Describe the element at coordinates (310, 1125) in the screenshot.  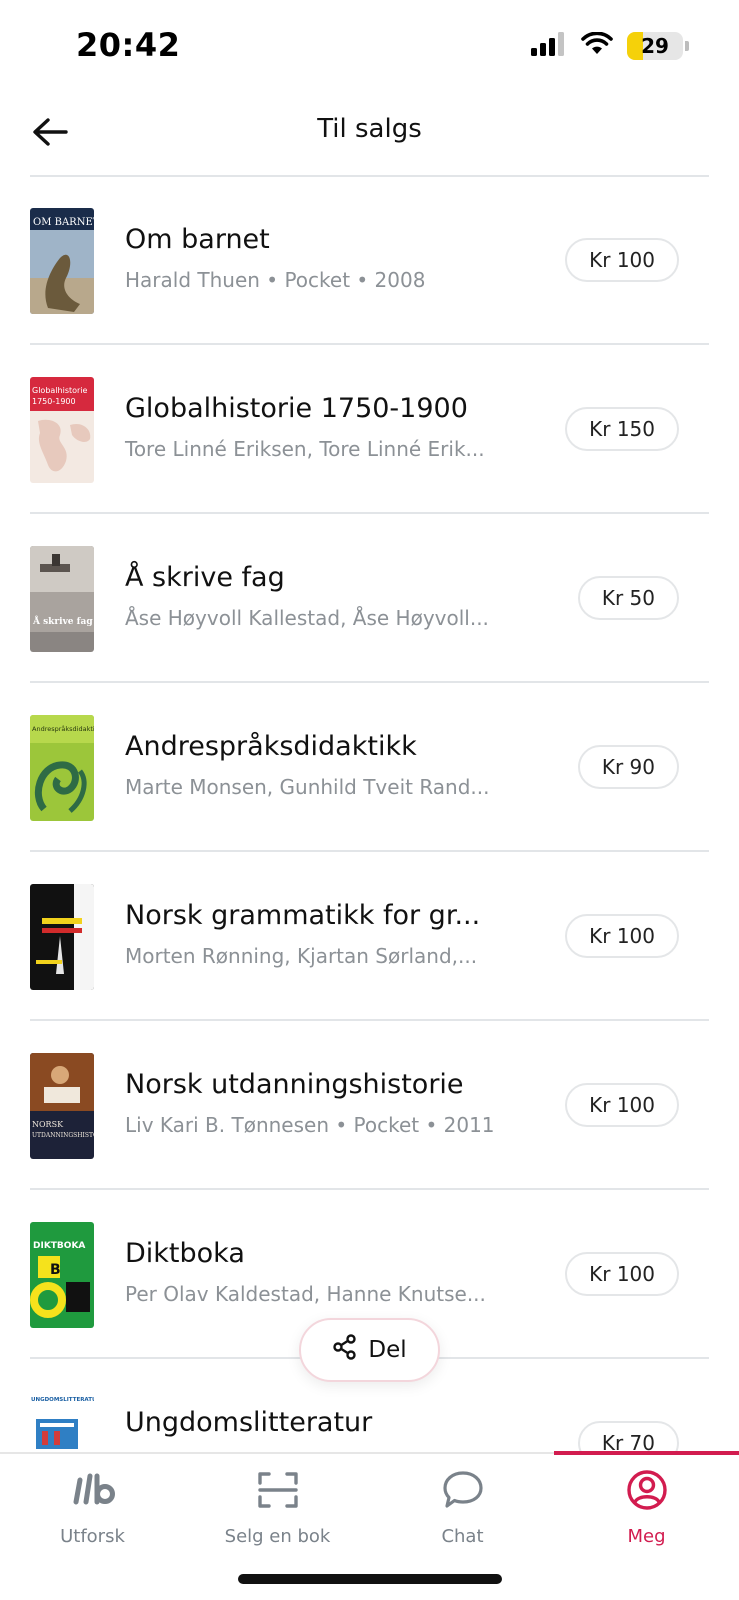
I see `book-meta: Liv Kari B. Tønnesen • Pocket • 2011` at that location.